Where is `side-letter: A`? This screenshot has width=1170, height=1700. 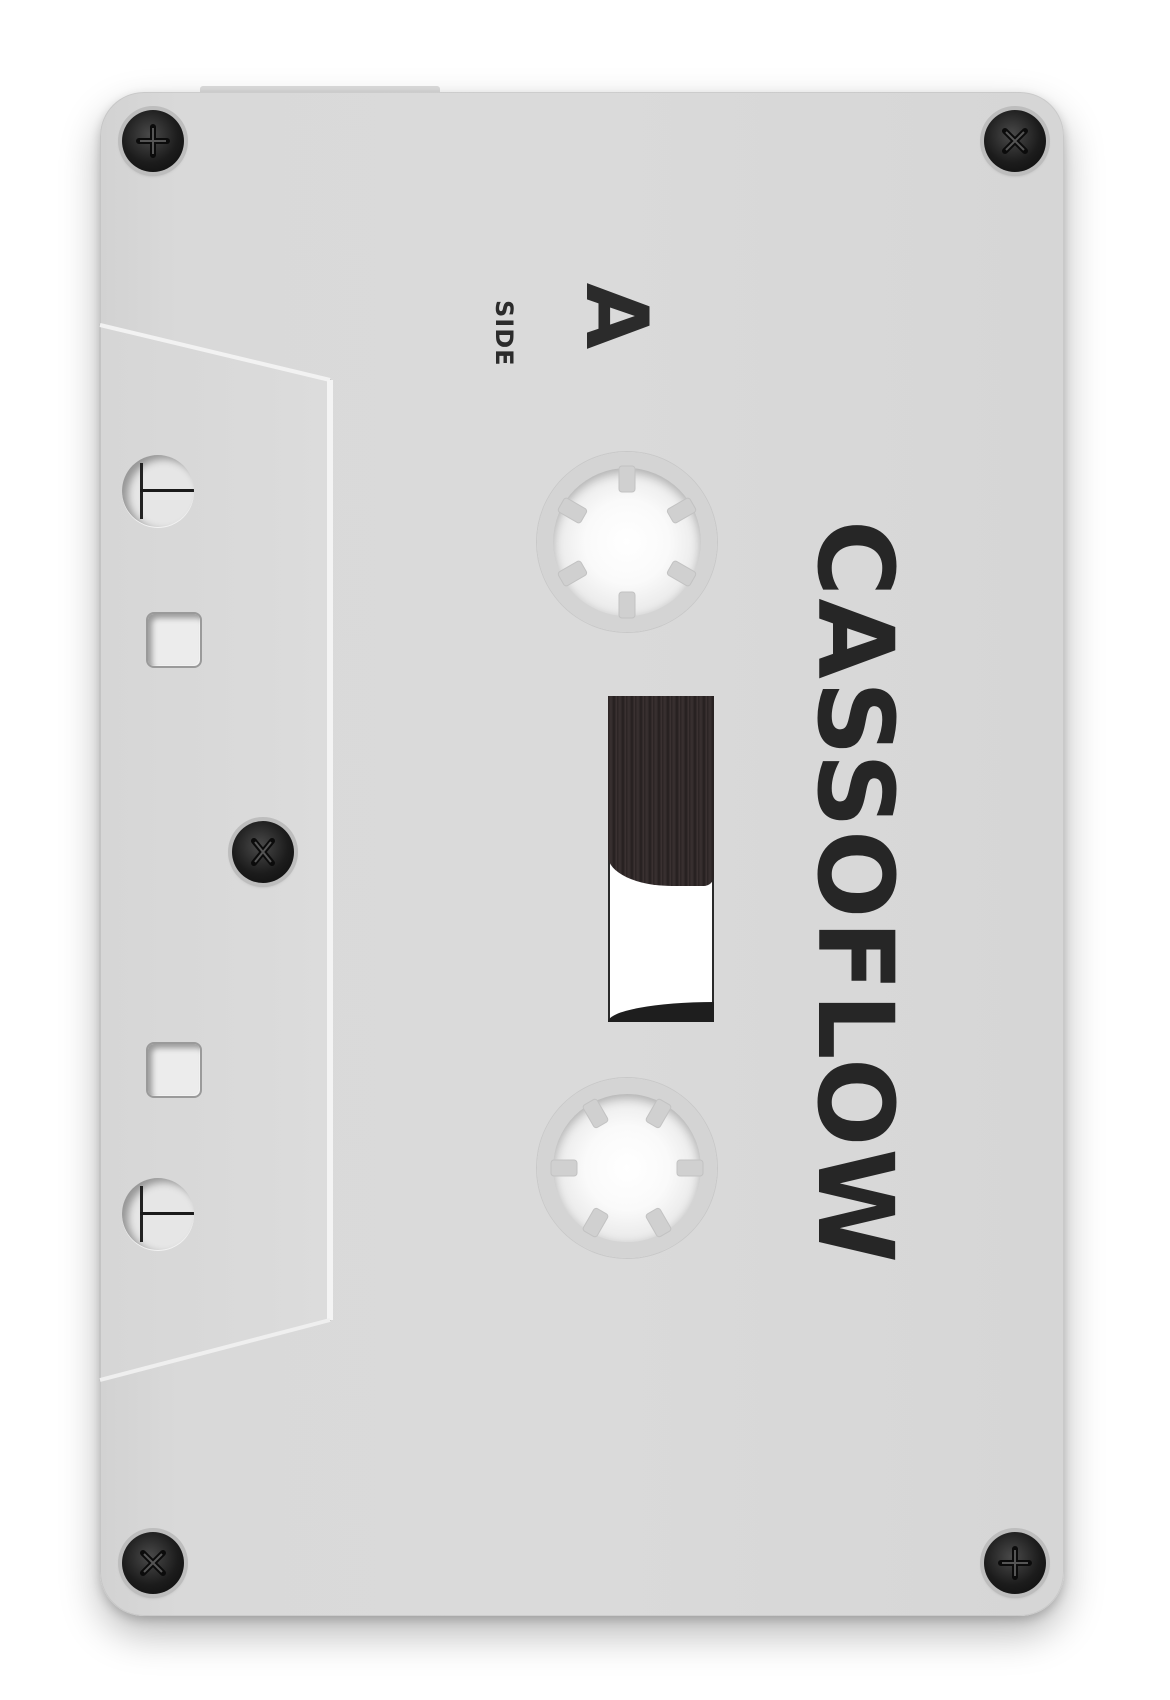 side-letter: A is located at coordinates (616, 316).